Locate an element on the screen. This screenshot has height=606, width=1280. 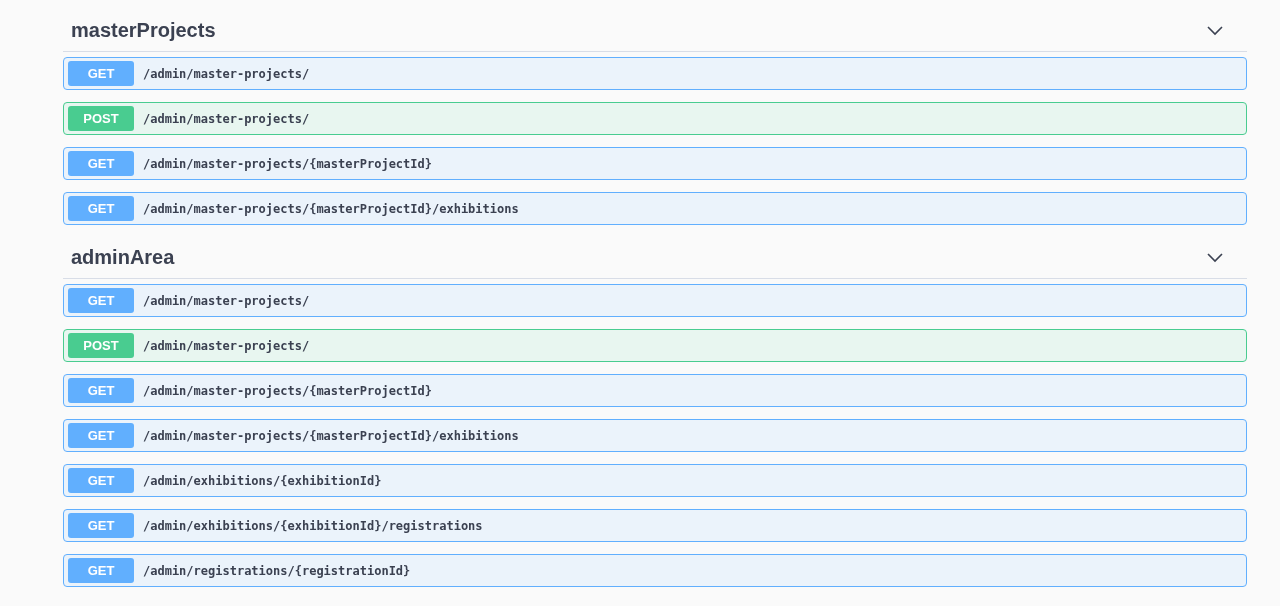
section-title: masterProjects is located at coordinates (143, 30).